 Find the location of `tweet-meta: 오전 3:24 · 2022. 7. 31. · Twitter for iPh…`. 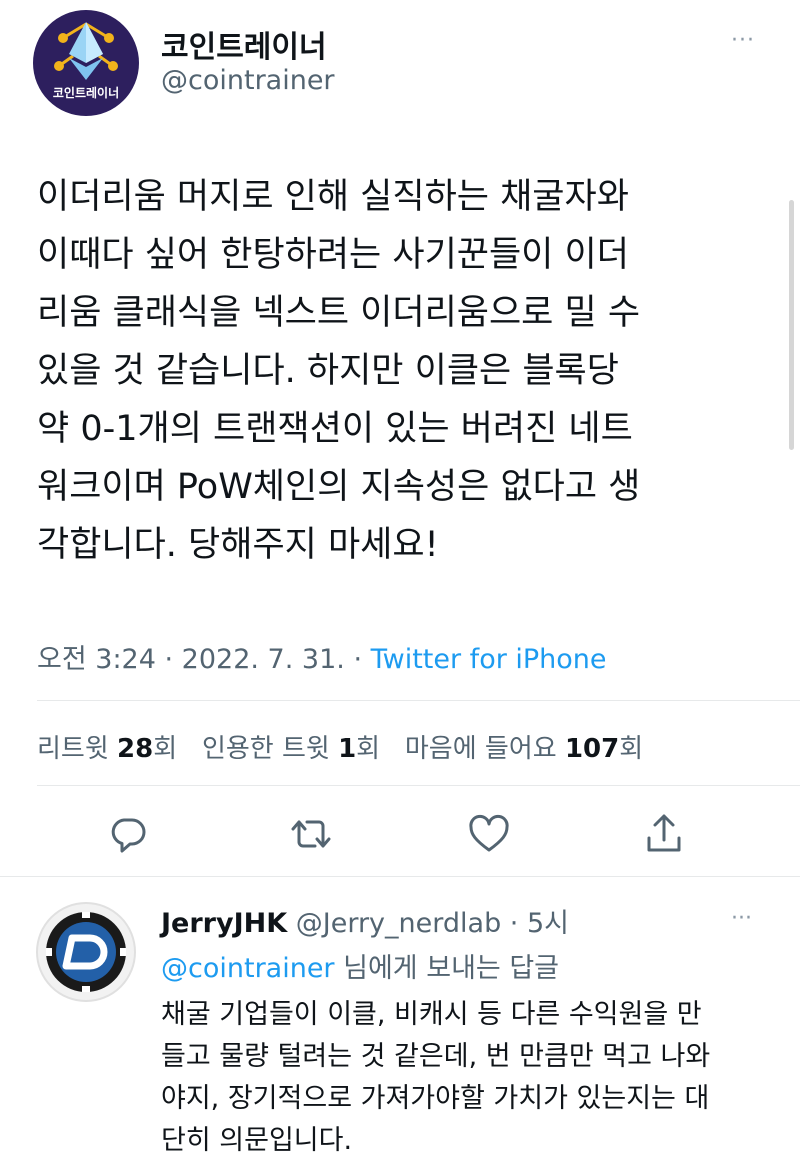

tweet-meta: 오전 3:24 · 2022. 7. 31. · Twitter for iPh… is located at coordinates (322, 656).